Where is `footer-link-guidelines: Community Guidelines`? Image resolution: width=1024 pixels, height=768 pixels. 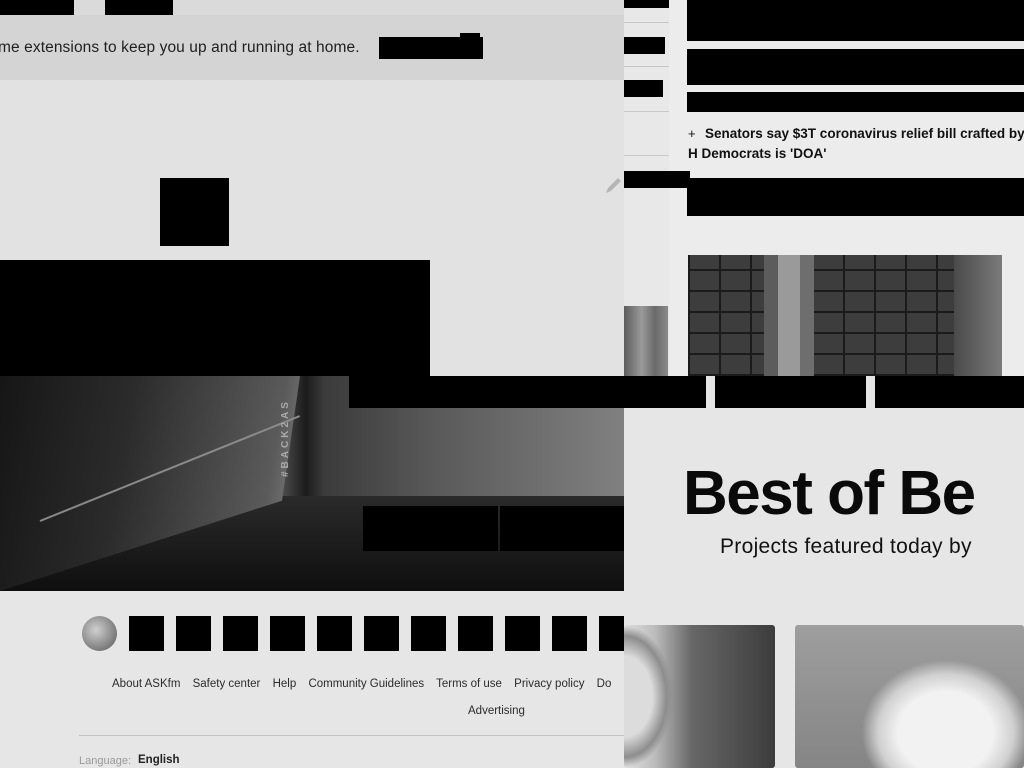
footer-link-guidelines: Community Guidelines is located at coordinates (366, 684).